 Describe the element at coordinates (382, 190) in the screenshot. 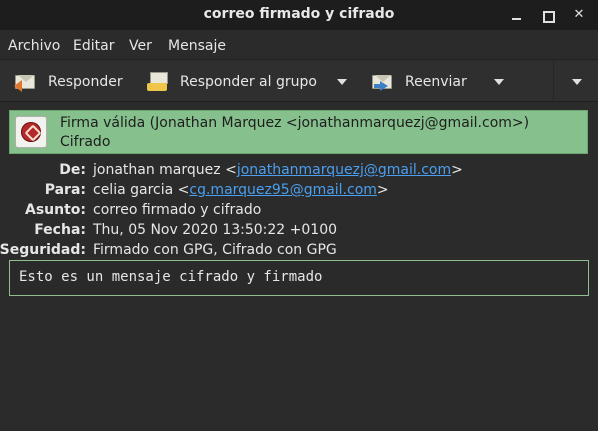

I see `to-close: >` at that location.